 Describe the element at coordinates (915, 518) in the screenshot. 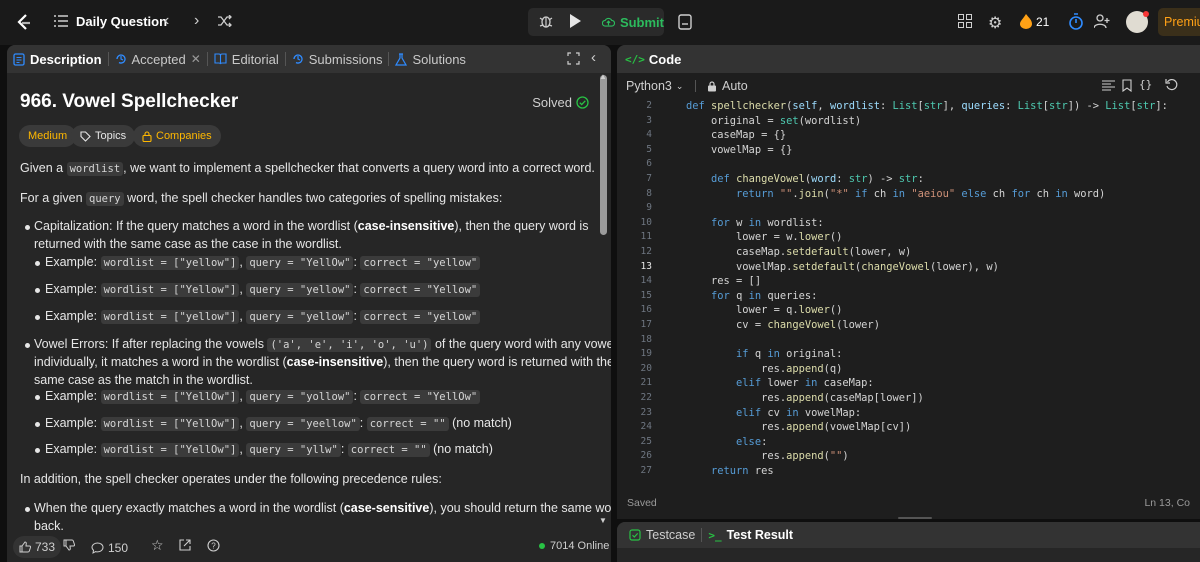

I see `resize-handle` at that location.